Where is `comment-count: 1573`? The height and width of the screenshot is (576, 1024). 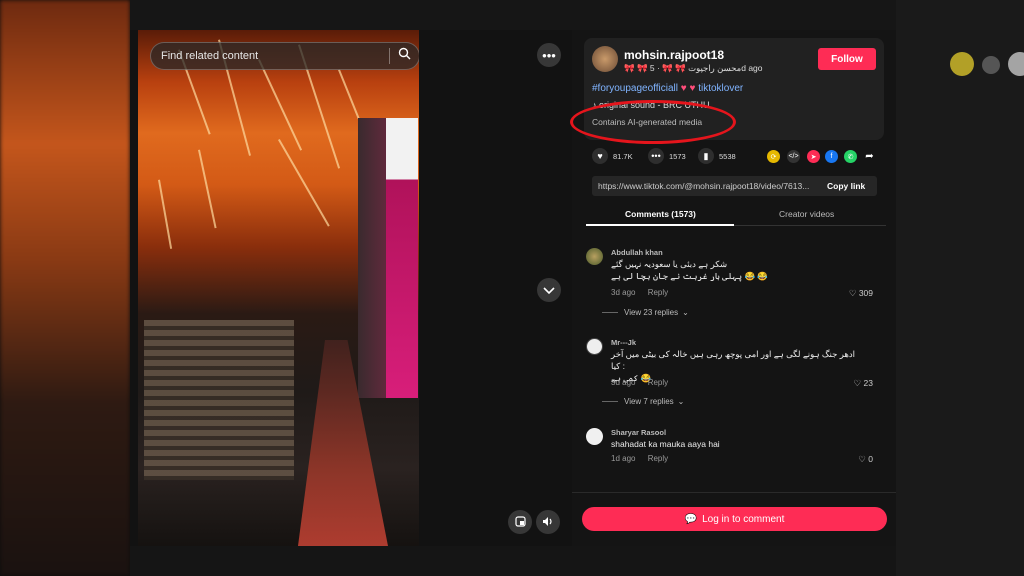
comment-count: 1573 is located at coordinates (677, 156).